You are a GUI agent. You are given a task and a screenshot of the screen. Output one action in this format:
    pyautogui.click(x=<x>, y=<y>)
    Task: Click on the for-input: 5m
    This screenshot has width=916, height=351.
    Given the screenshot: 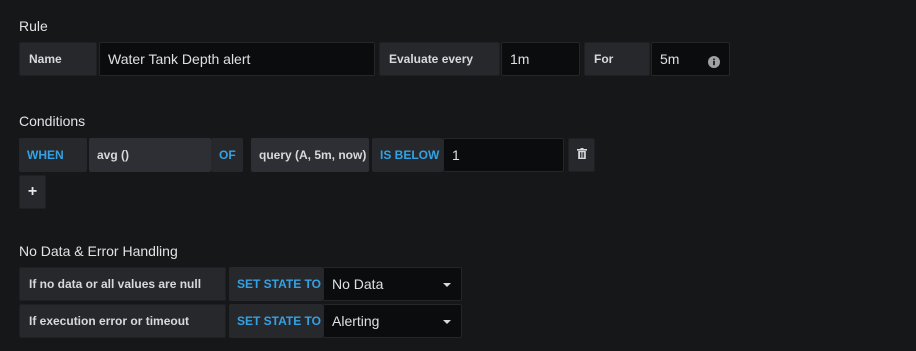 What is the action you would take?
    pyautogui.click(x=690, y=59)
    